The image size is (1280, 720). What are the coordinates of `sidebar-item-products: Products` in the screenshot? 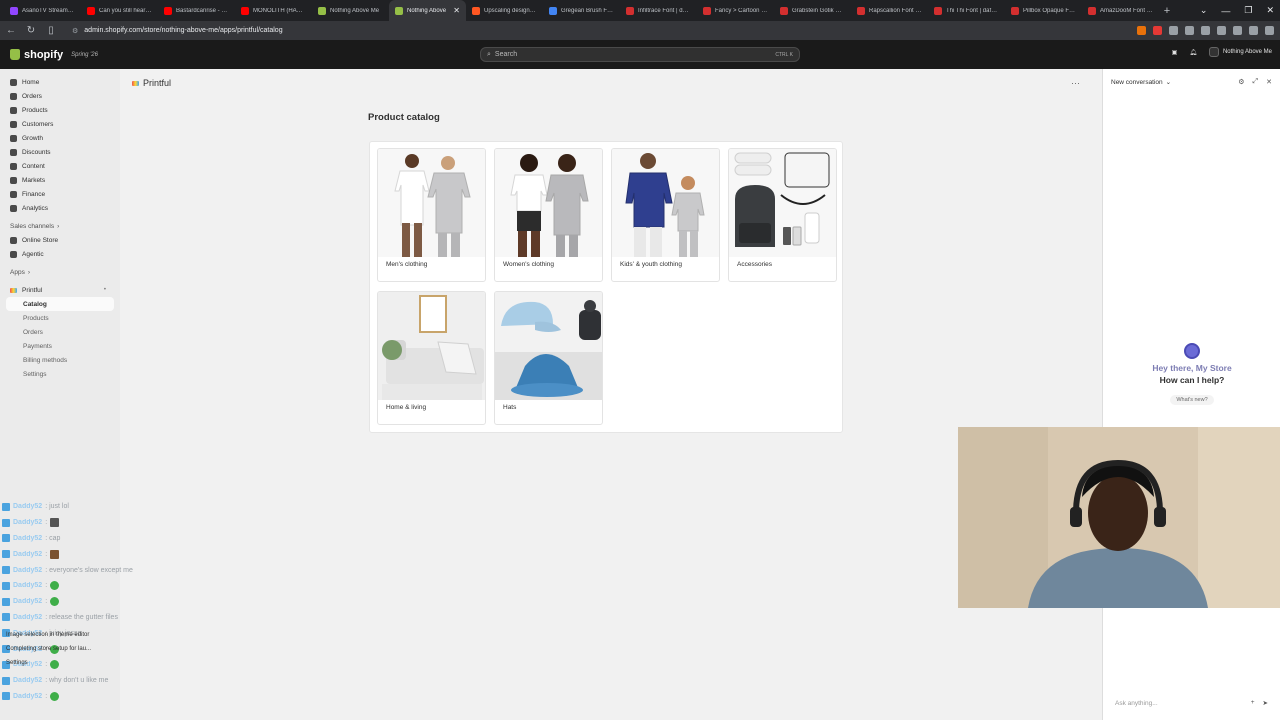 It's located at (60, 110).